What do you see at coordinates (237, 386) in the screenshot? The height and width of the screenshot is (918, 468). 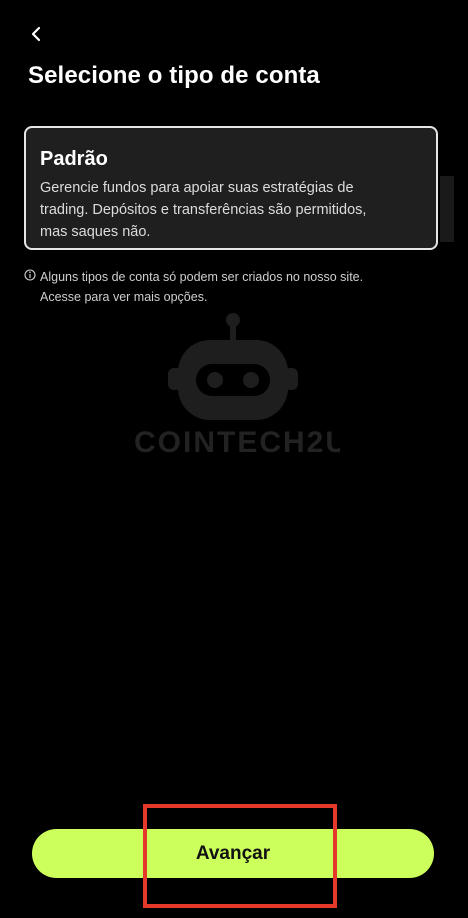 I see `robot-logo-icon: COINTECH2U` at bounding box center [237, 386].